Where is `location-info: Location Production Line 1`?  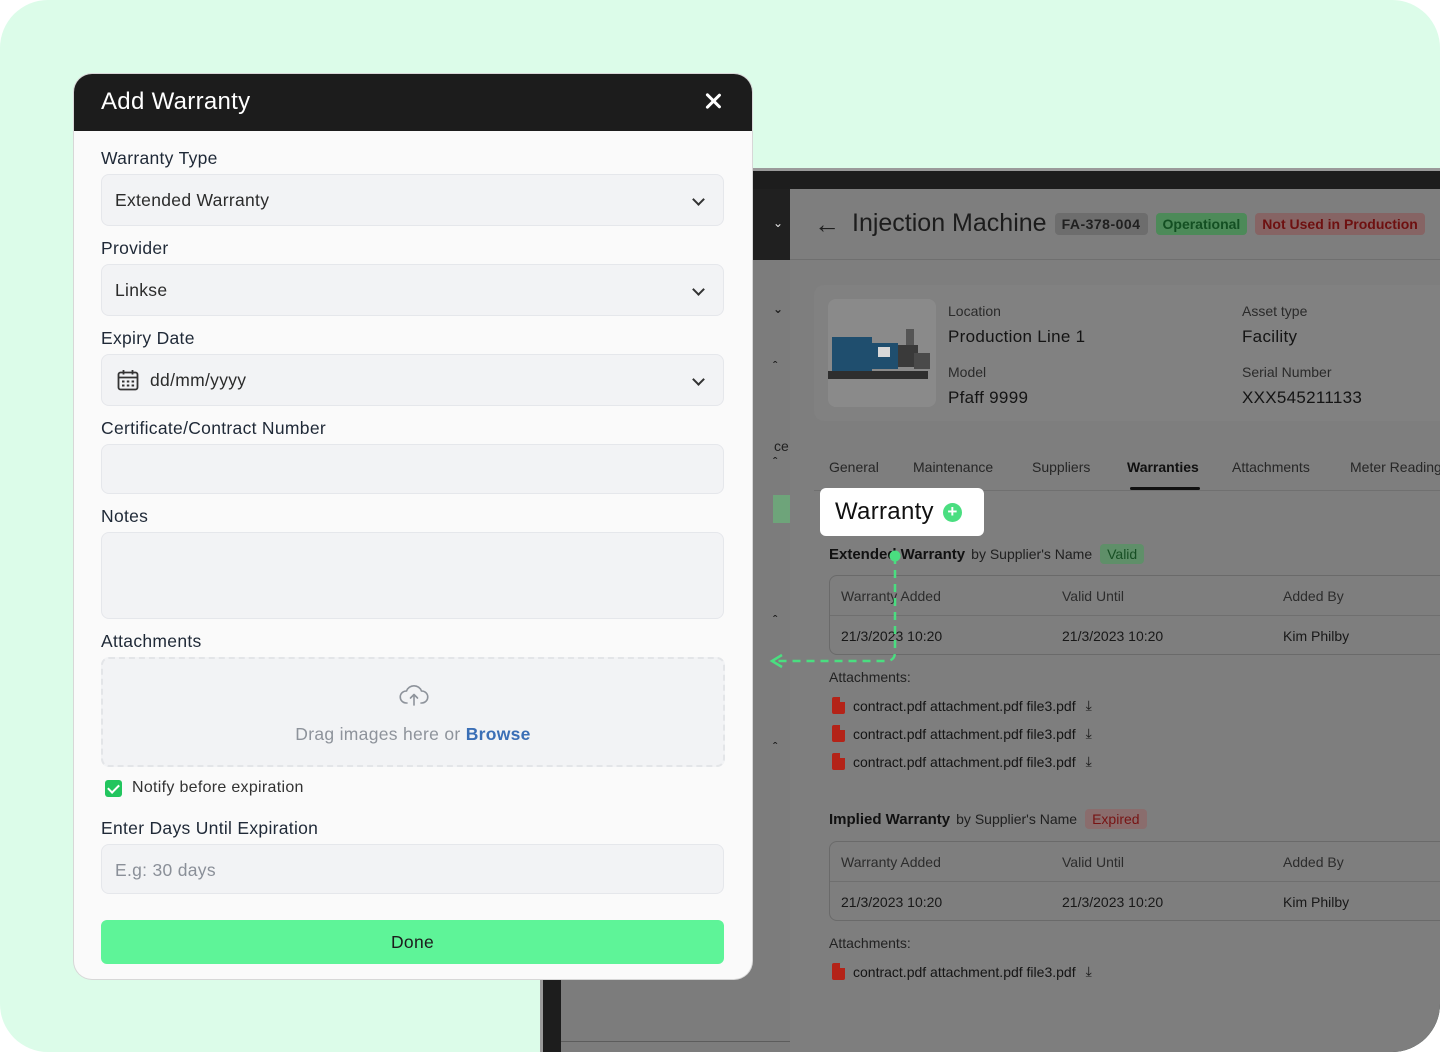
location-info: Location Production Line 1 is located at coordinates (1016, 325).